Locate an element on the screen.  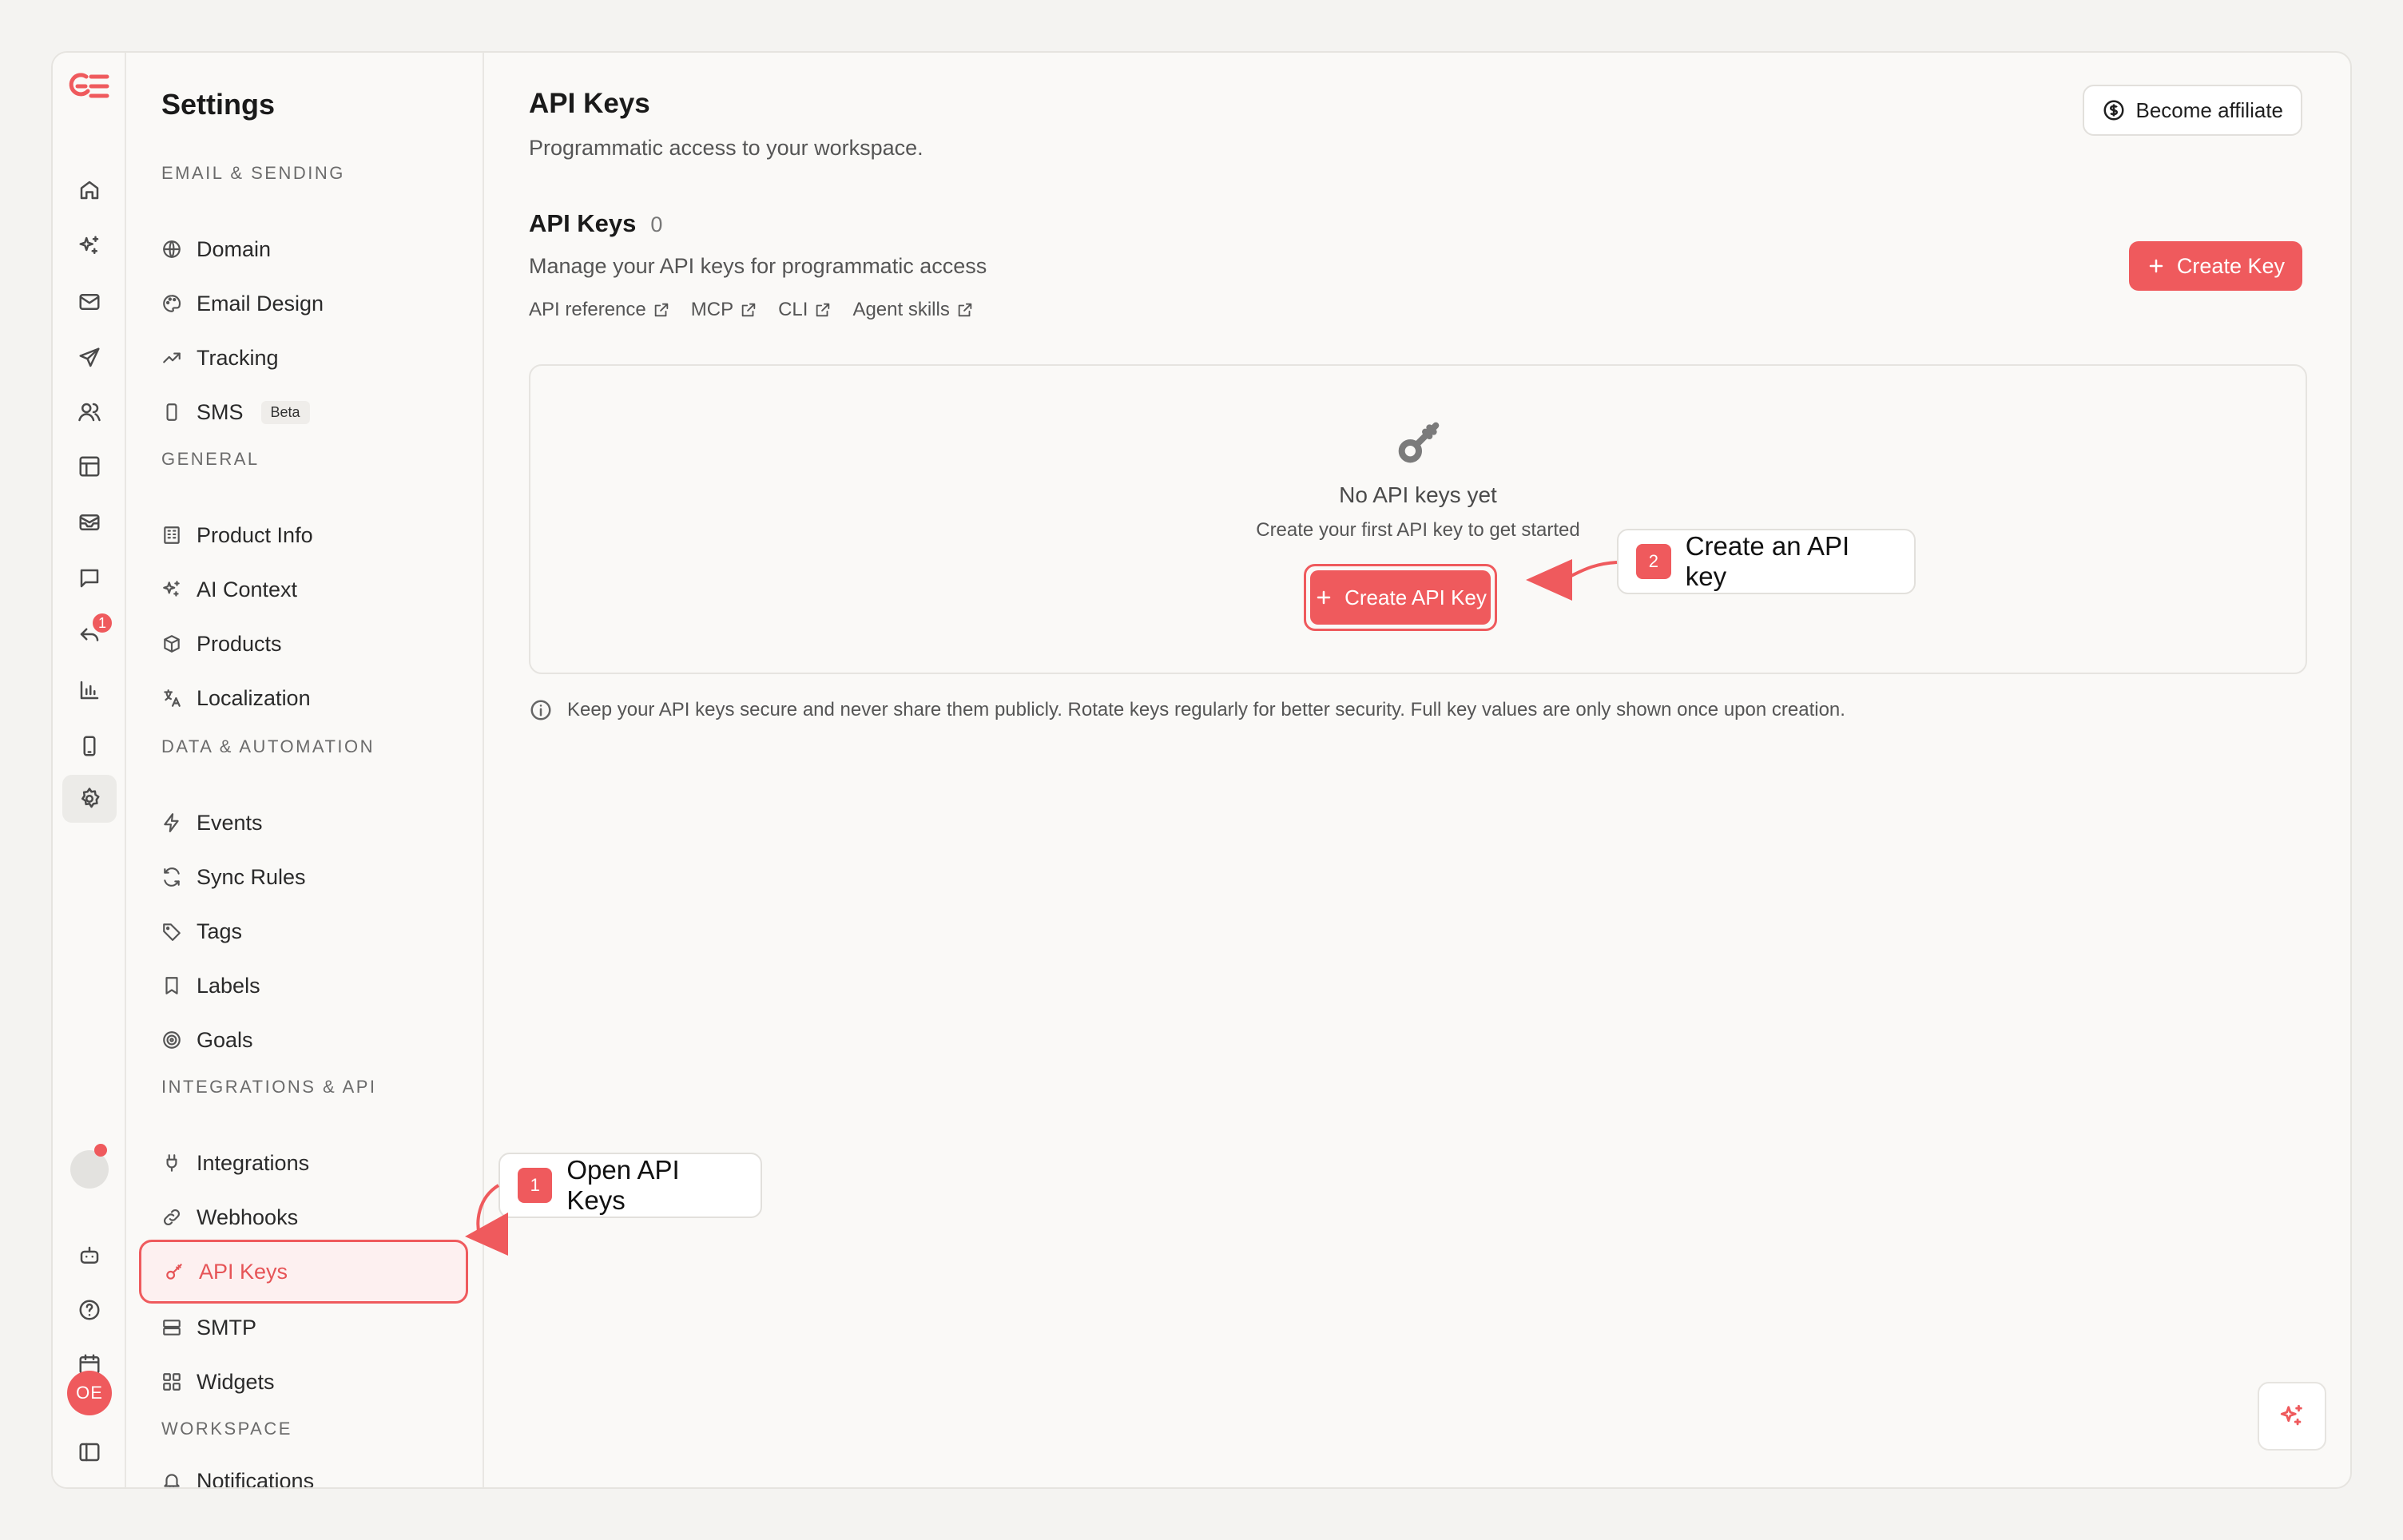
notification-badge: 1 is located at coordinates (102, 623).